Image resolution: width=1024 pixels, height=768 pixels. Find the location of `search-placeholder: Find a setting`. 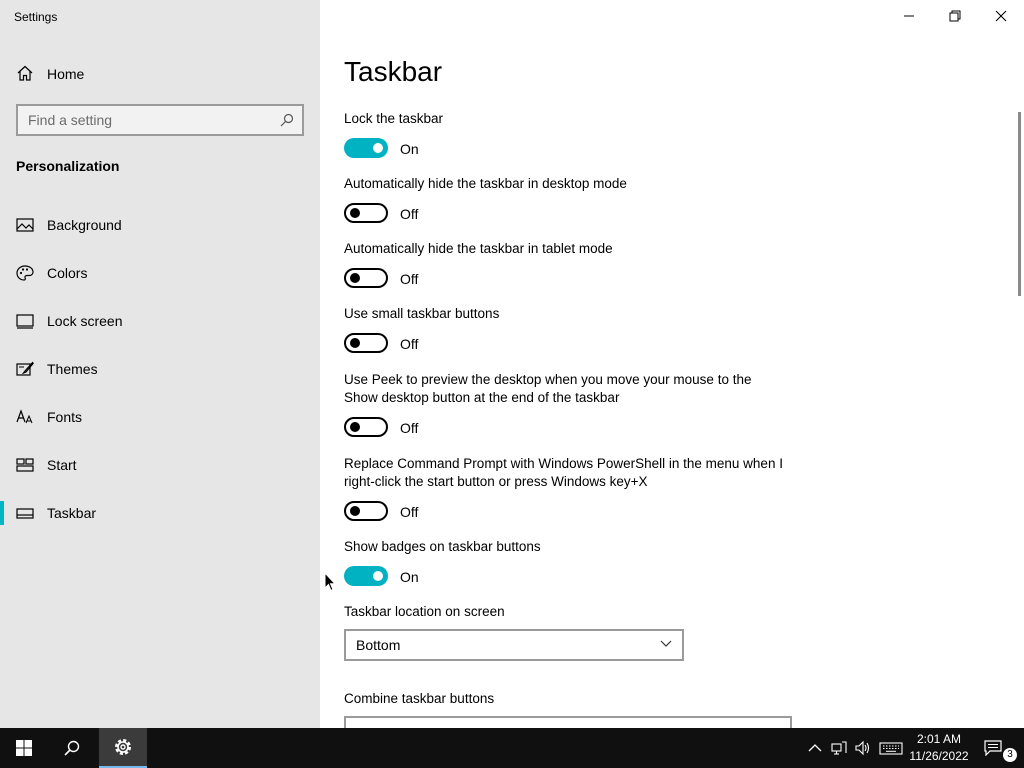

search-placeholder: Find a setting is located at coordinates (70, 120).